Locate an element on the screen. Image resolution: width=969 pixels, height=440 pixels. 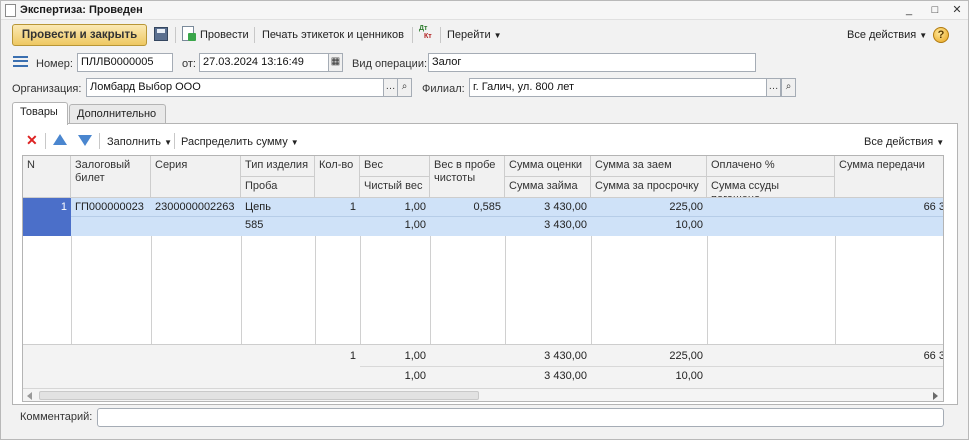
col-header-transfer: Сумма передачи is located at coordinates (889, 177).